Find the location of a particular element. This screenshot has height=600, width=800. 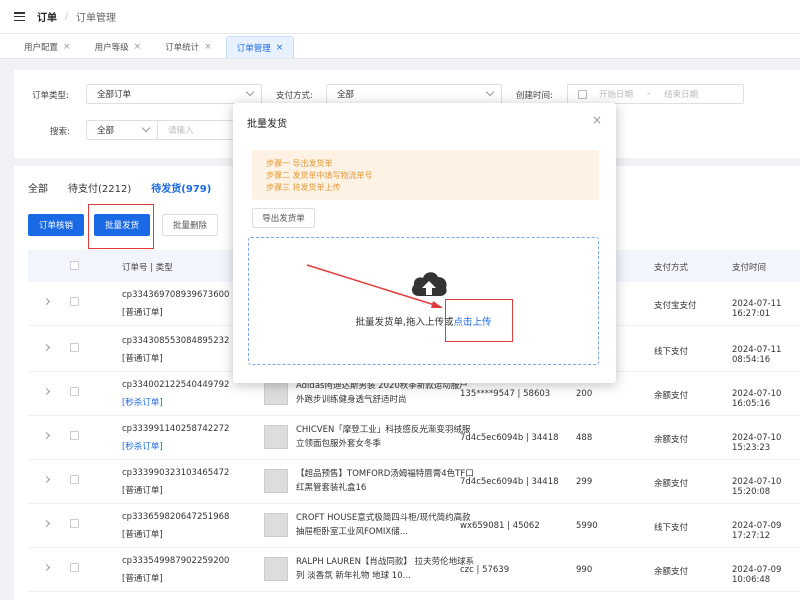

modal-title: 批量发货 is located at coordinates (267, 124).